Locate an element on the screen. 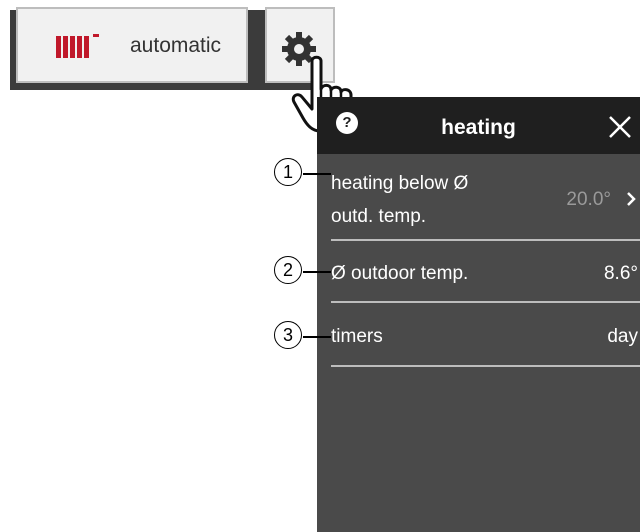  row-label: Ø outdoor temp. is located at coordinates (400, 273).